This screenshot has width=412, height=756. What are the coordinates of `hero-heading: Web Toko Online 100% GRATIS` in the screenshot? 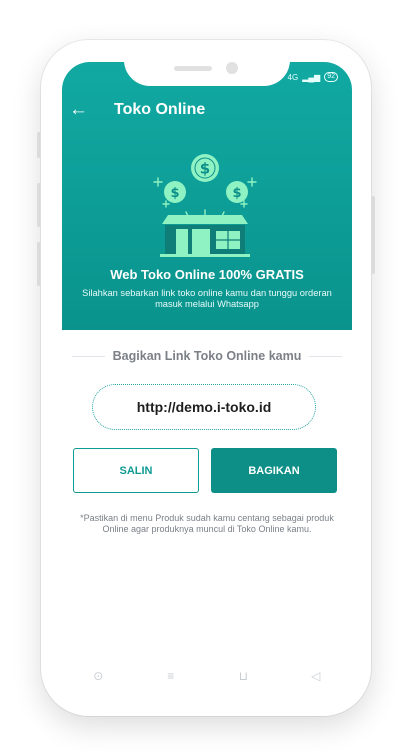 It's located at (207, 274).